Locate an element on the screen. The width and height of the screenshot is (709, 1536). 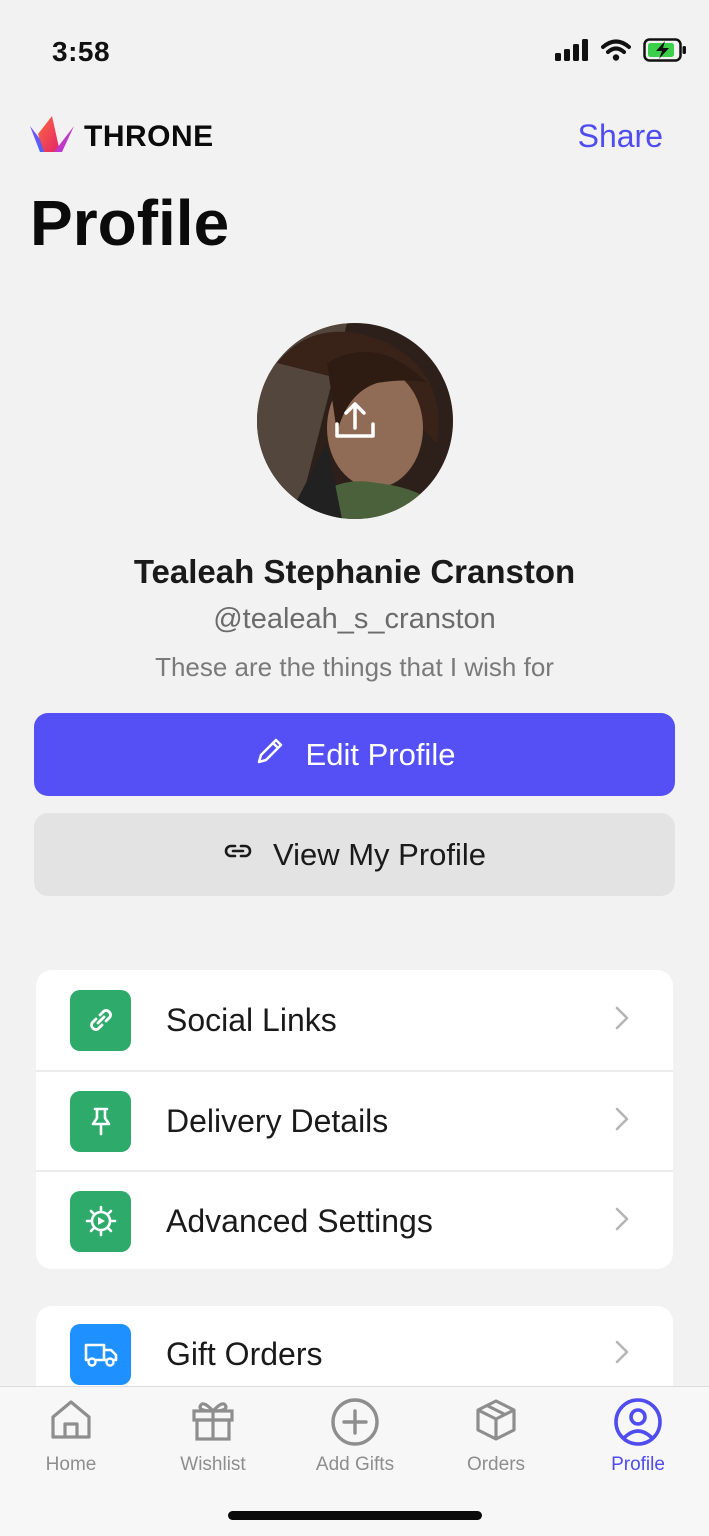
tab-add-gifts: Add Gifts is located at coordinates (355, 1436).